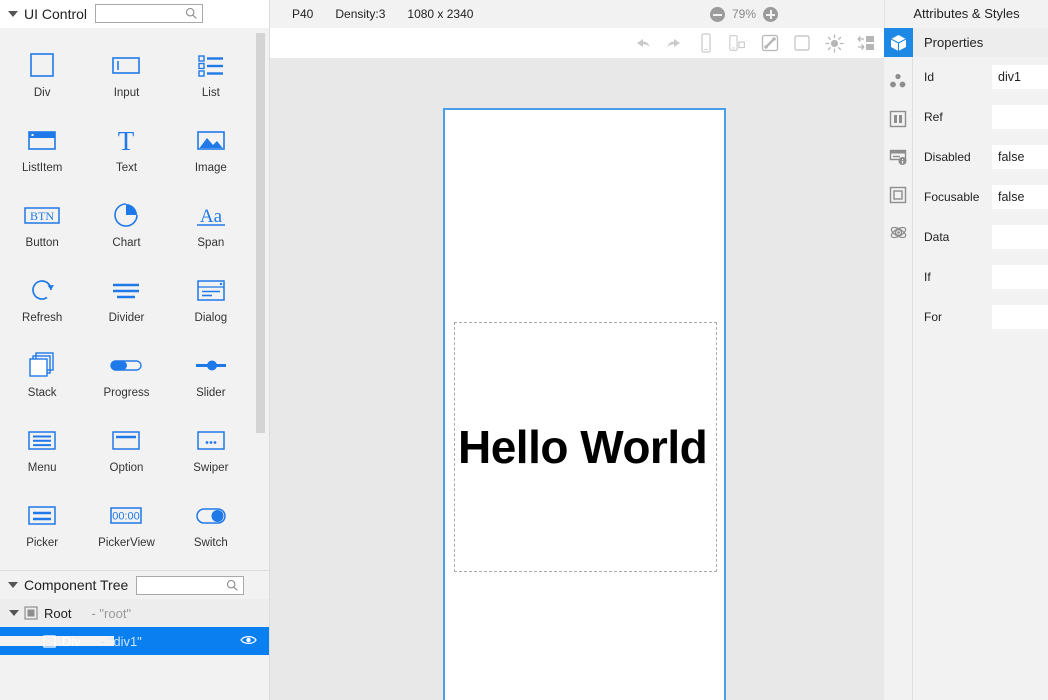 The height and width of the screenshot is (700, 1048). I want to click on visibility-eye-icon, so click(248, 641).